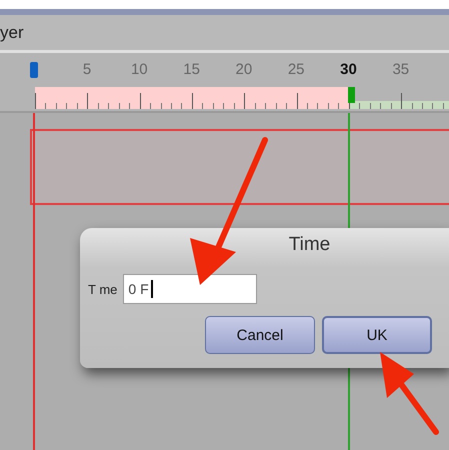 The image size is (449, 450). What do you see at coordinates (377, 335) in the screenshot?
I see `ok-button: UK` at bounding box center [377, 335].